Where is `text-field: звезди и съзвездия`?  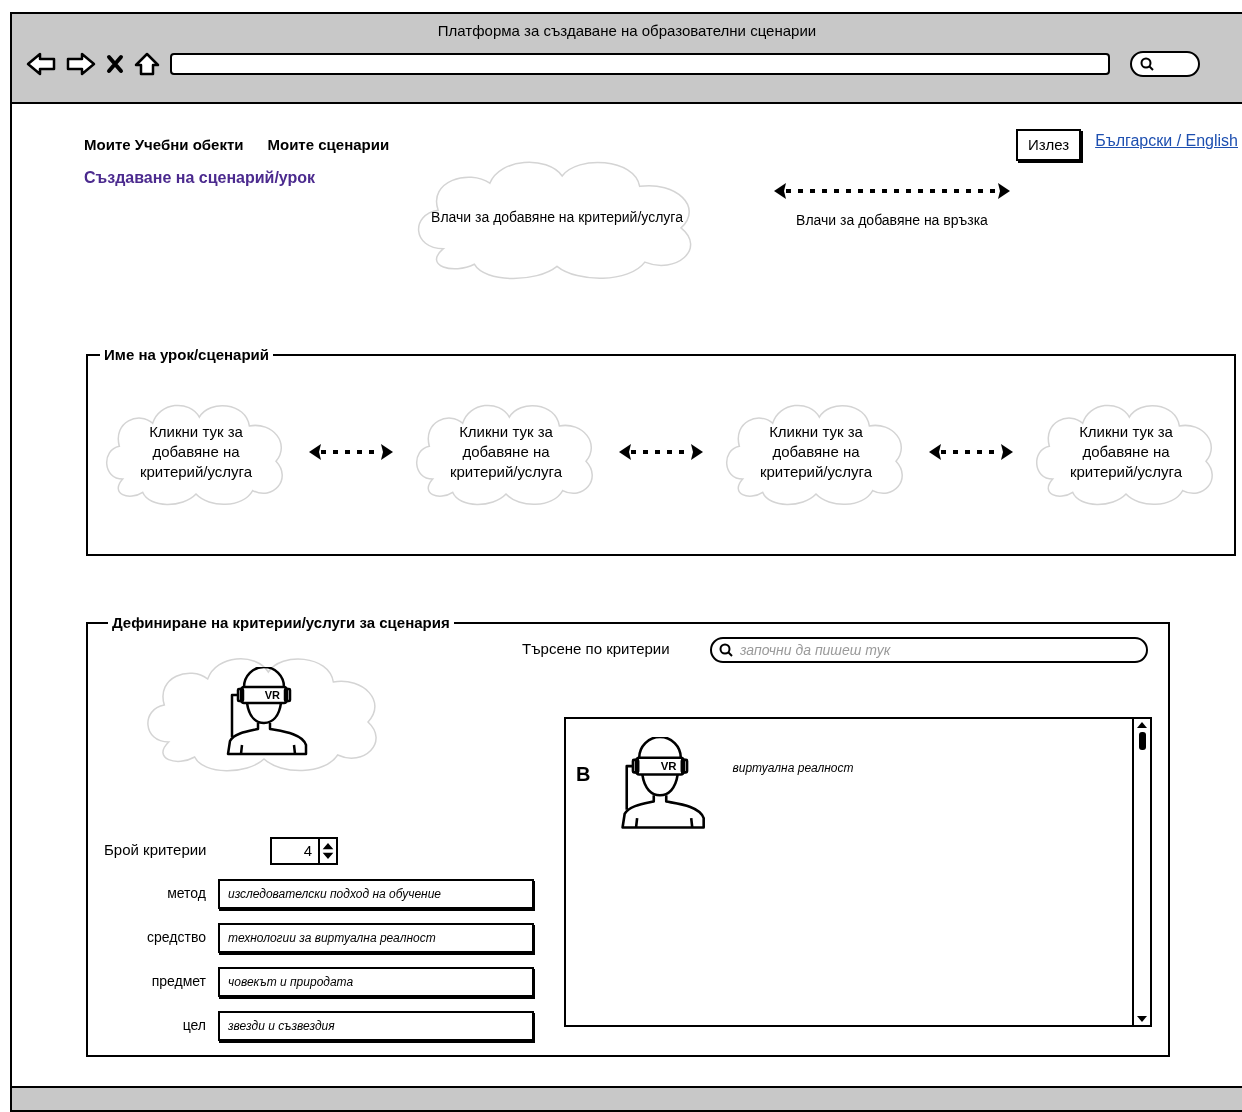
text-field: звезди и съзвездия is located at coordinates (376, 1025).